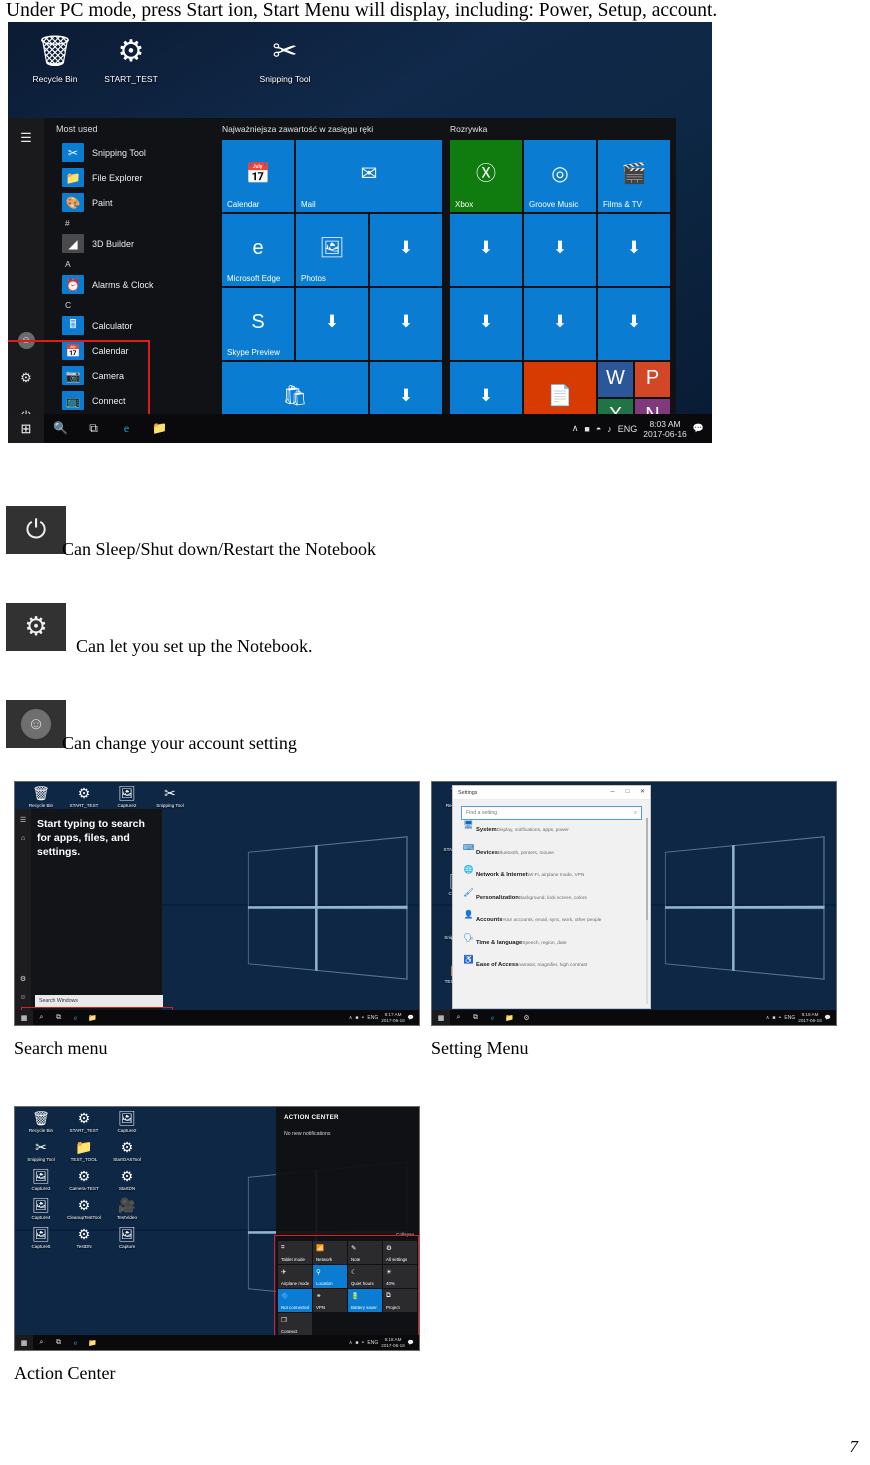 This screenshot has height=1465, width=870. I want to click on app-list-item: 📁 File Explorer, so click(133, 177).